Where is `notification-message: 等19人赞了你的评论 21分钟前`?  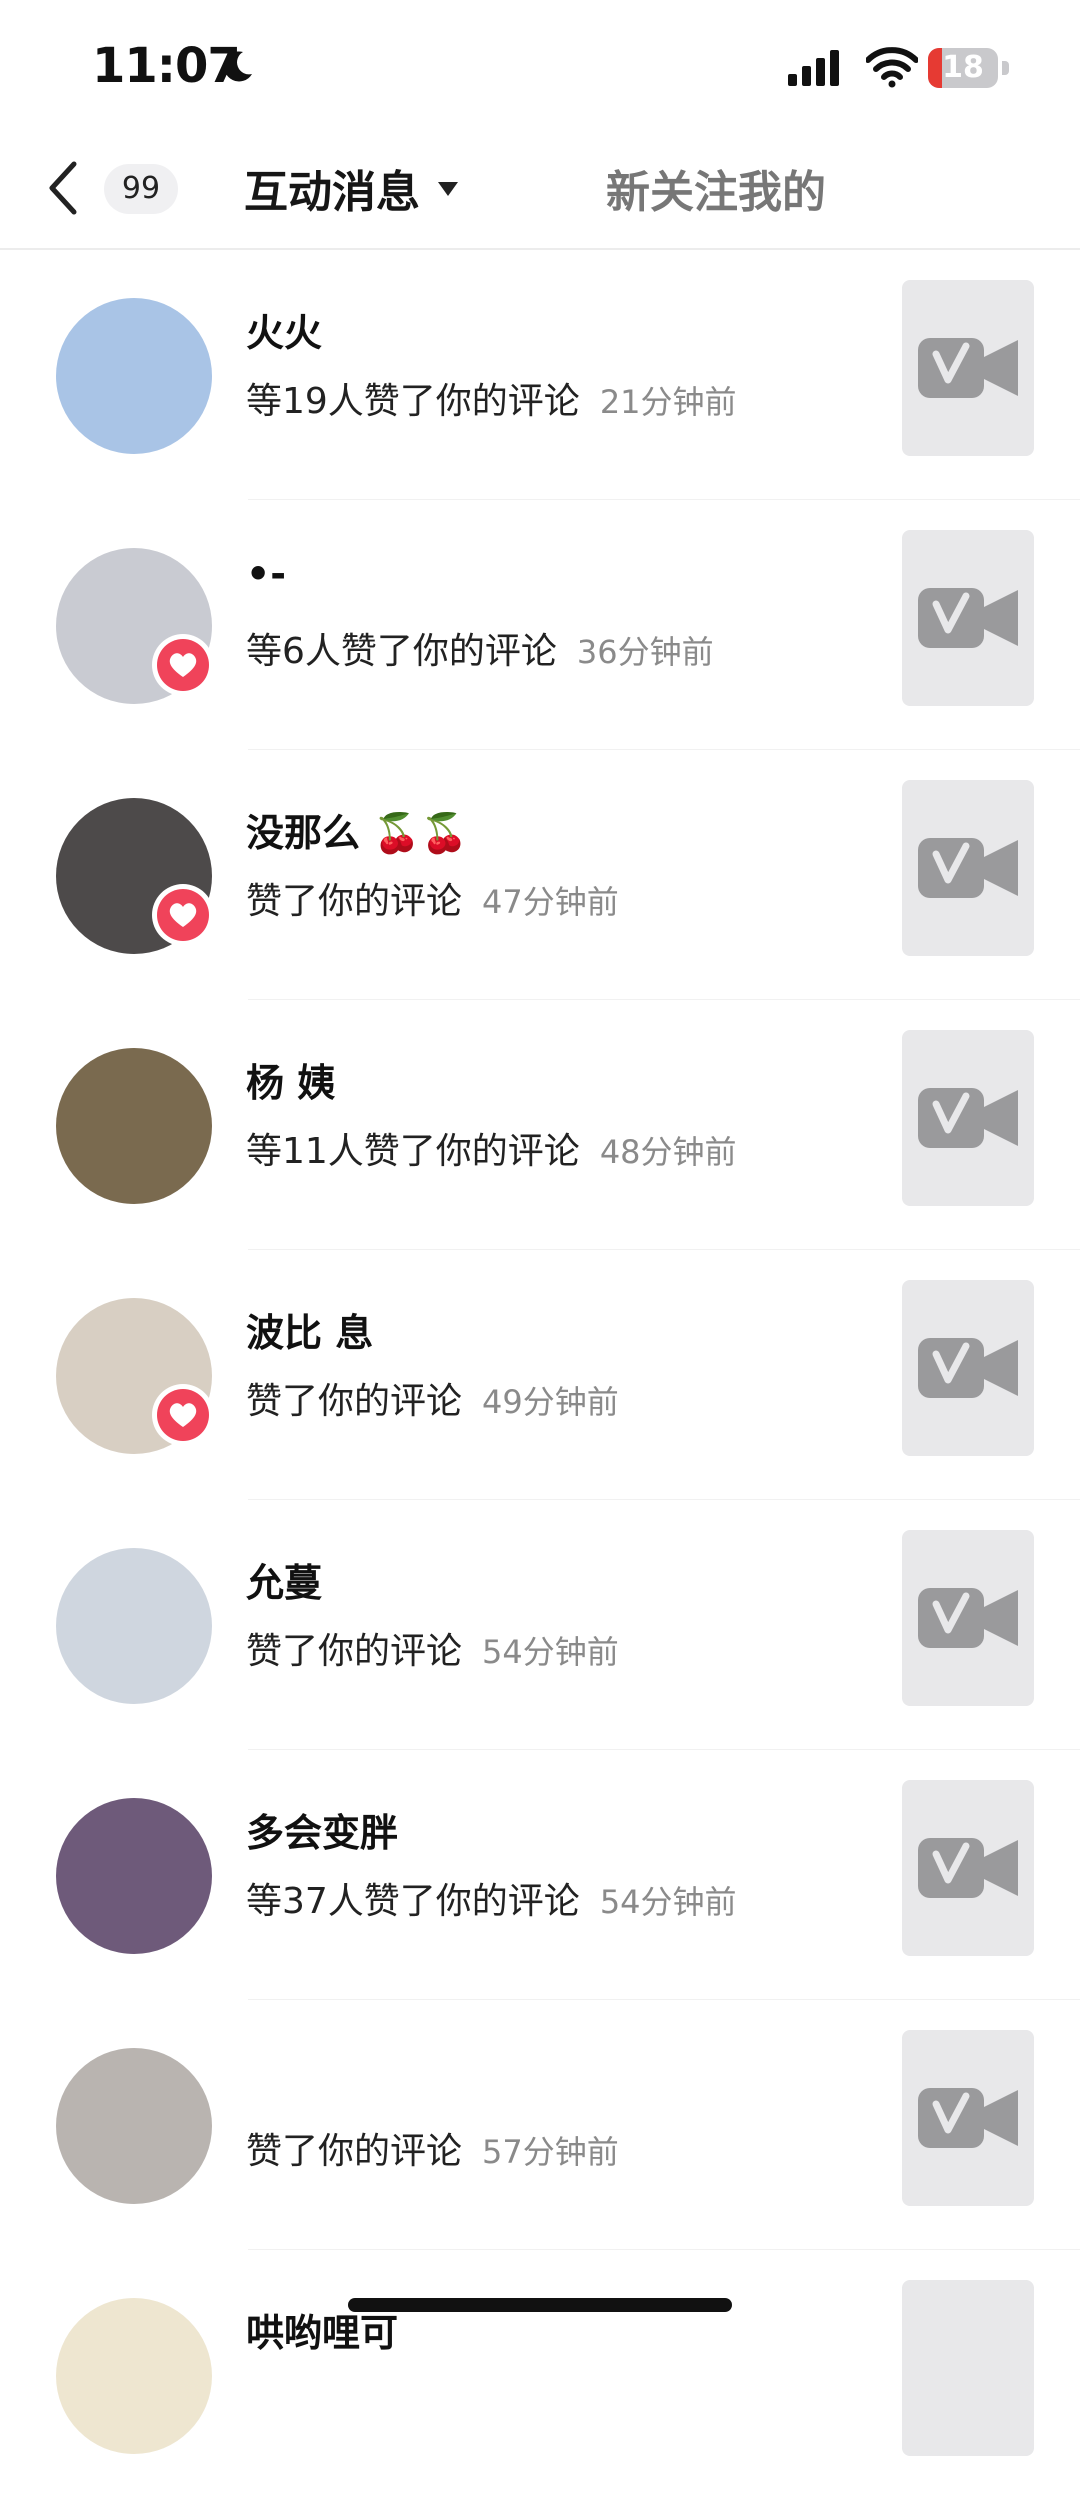
notification-message: 等19人赞了你的评论 21分钟前 is located at coordinates (491, 398).